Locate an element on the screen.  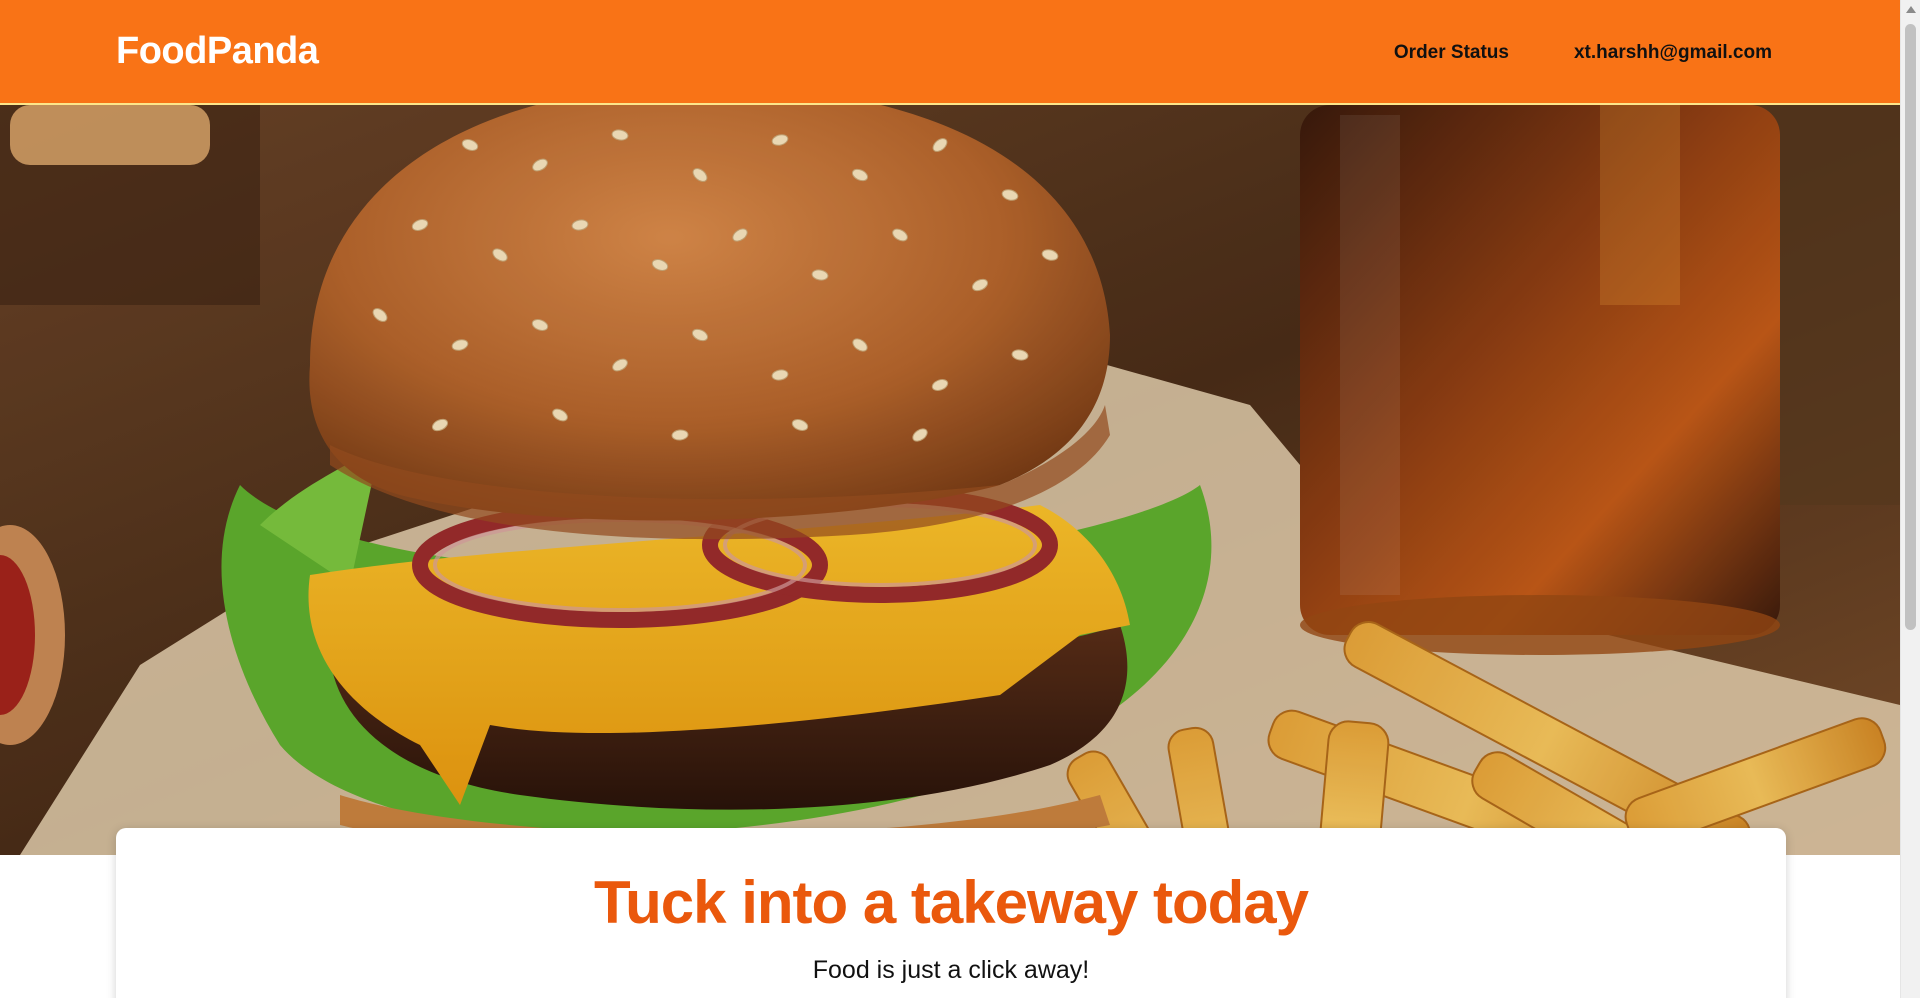
hero-title: Tuck into a takeway today is located at coordinates (951, 902).